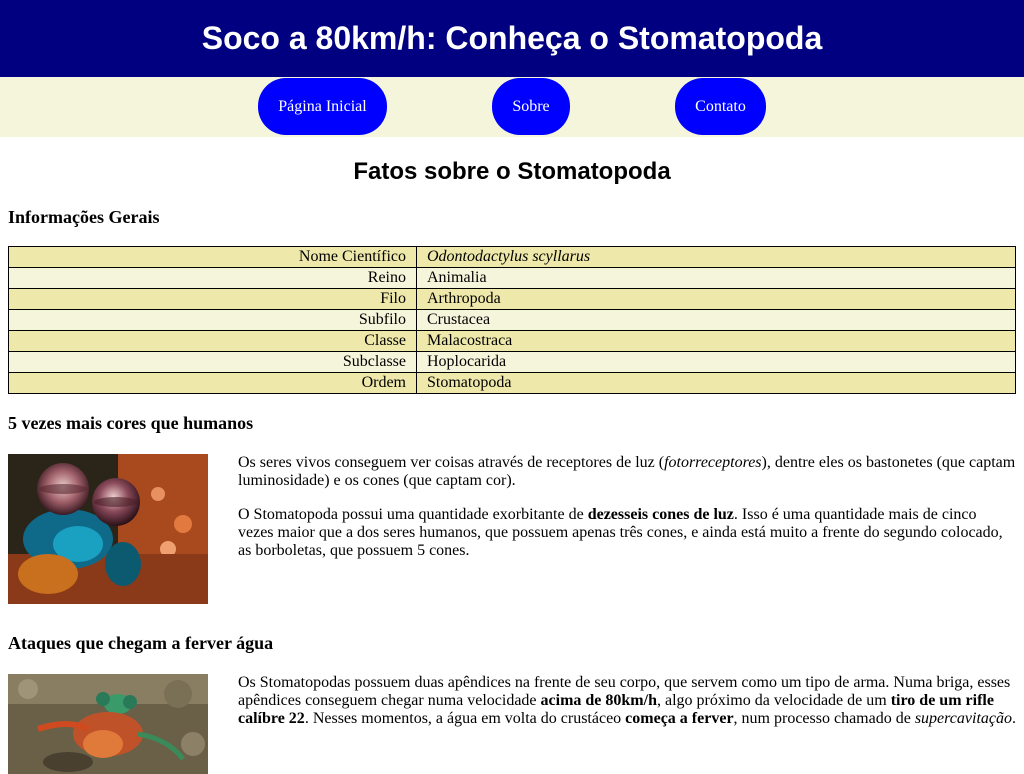  I want to click on mantis-shrimp-eyes-image, so click(108, 529).